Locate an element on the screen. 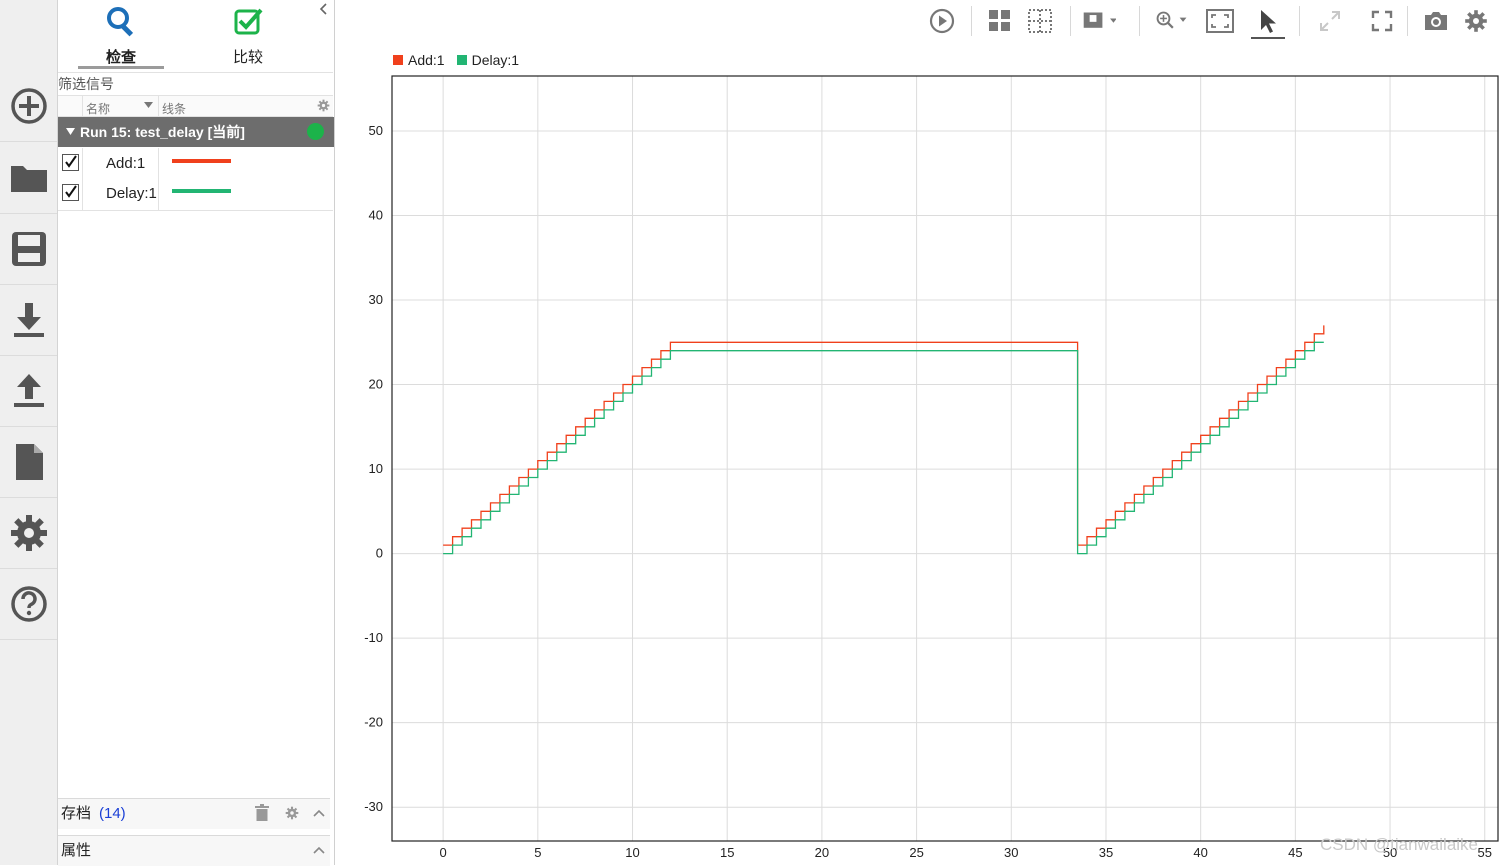 The image size is (1500, 866). download-icon is located at coordinates (28, 319).